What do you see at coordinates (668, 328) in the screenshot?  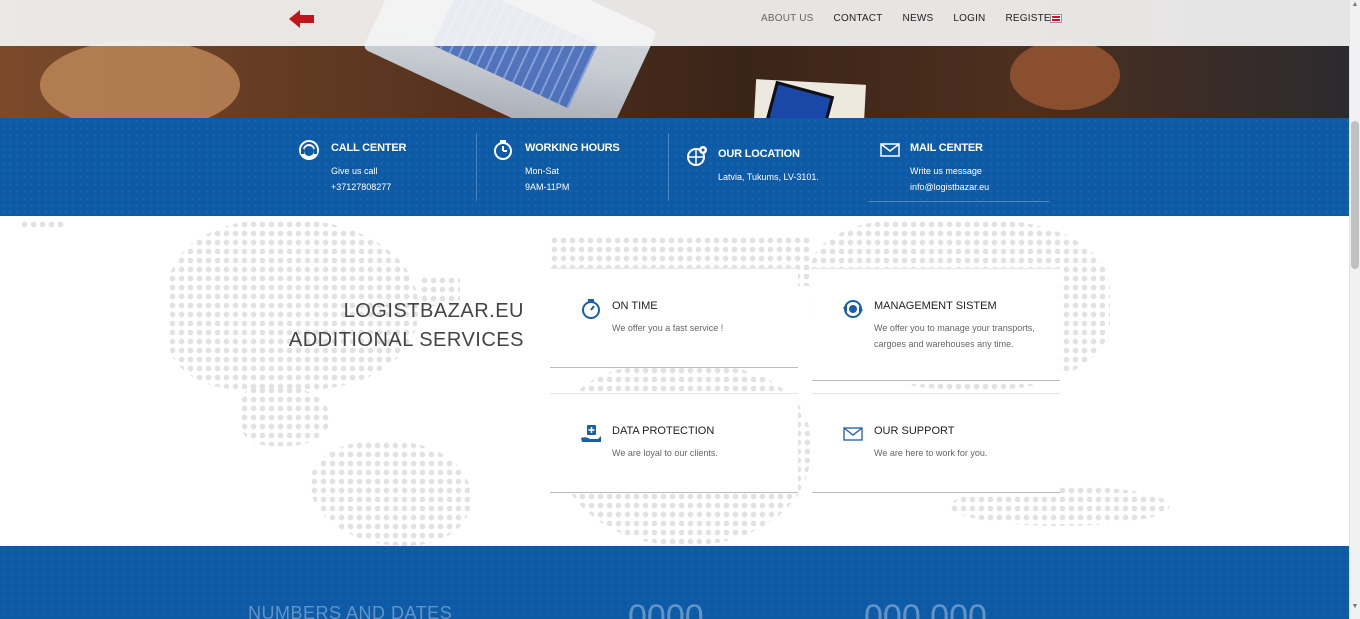 I see `on-time-desc: We offer you a fast service !` at bounding box center [668, 328].